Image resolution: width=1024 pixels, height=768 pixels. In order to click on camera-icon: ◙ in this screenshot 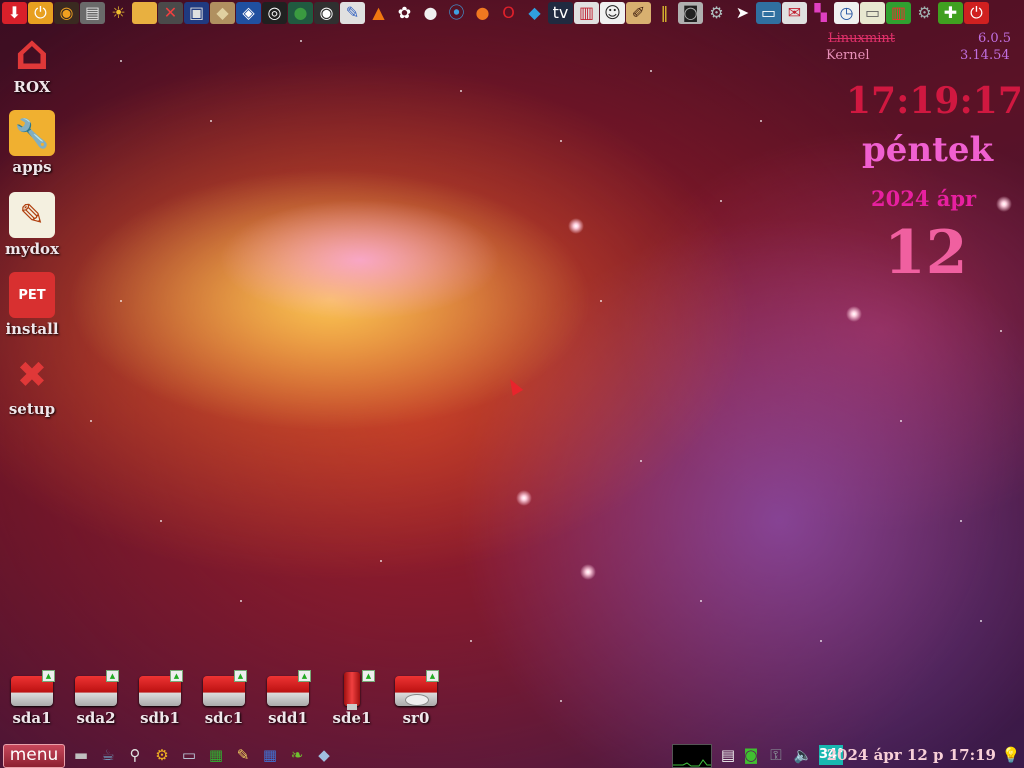, I will do `click(690, 13)`.